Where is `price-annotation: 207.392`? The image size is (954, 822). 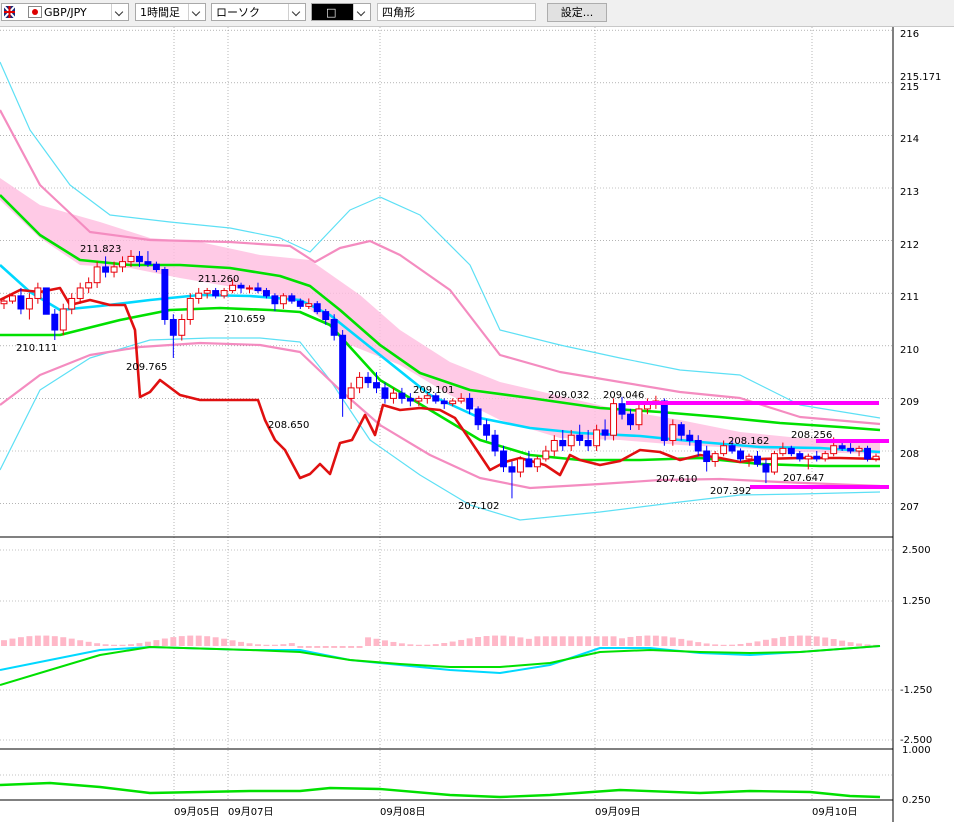 price-annotation: 207.392 is located at coordinates (730, 491).